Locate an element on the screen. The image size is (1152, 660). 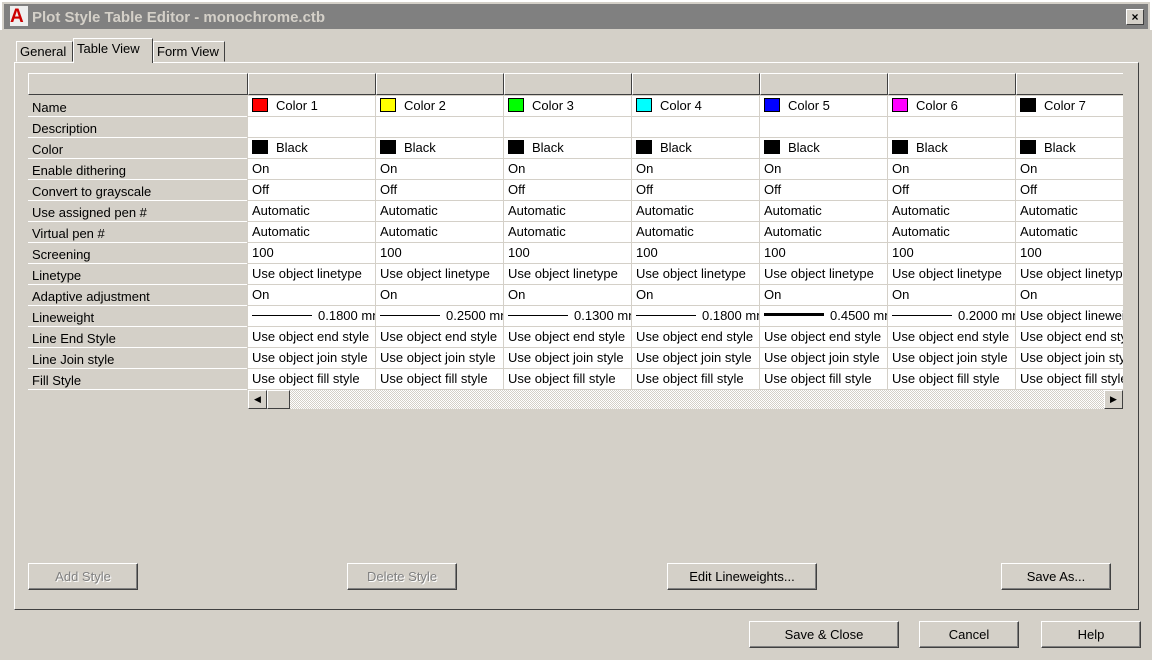
table-cell: Color 1 is located at coordinates (312, 106).